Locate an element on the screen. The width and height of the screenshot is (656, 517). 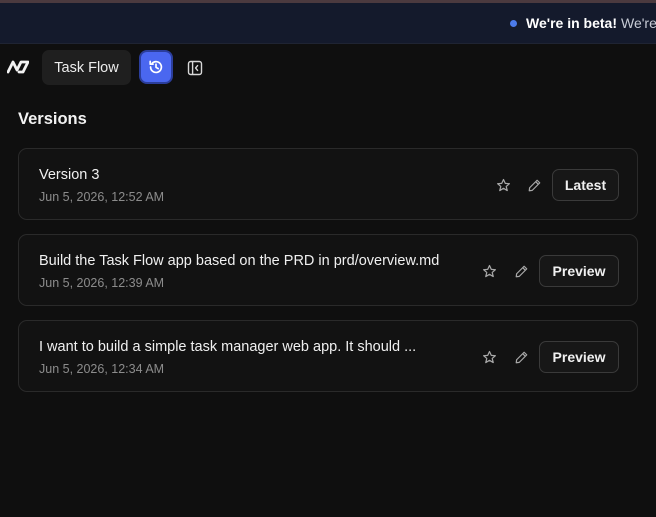
history-icon is located at coordinates (156, 67).